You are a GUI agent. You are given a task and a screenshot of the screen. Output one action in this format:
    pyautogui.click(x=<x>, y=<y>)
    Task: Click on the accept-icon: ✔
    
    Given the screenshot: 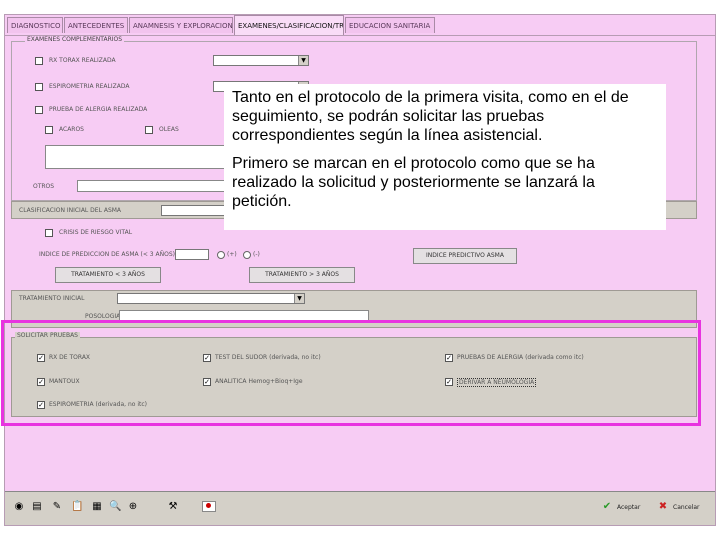 What is the action you would take?
    pyautogui.click(x=607, y=507)
    